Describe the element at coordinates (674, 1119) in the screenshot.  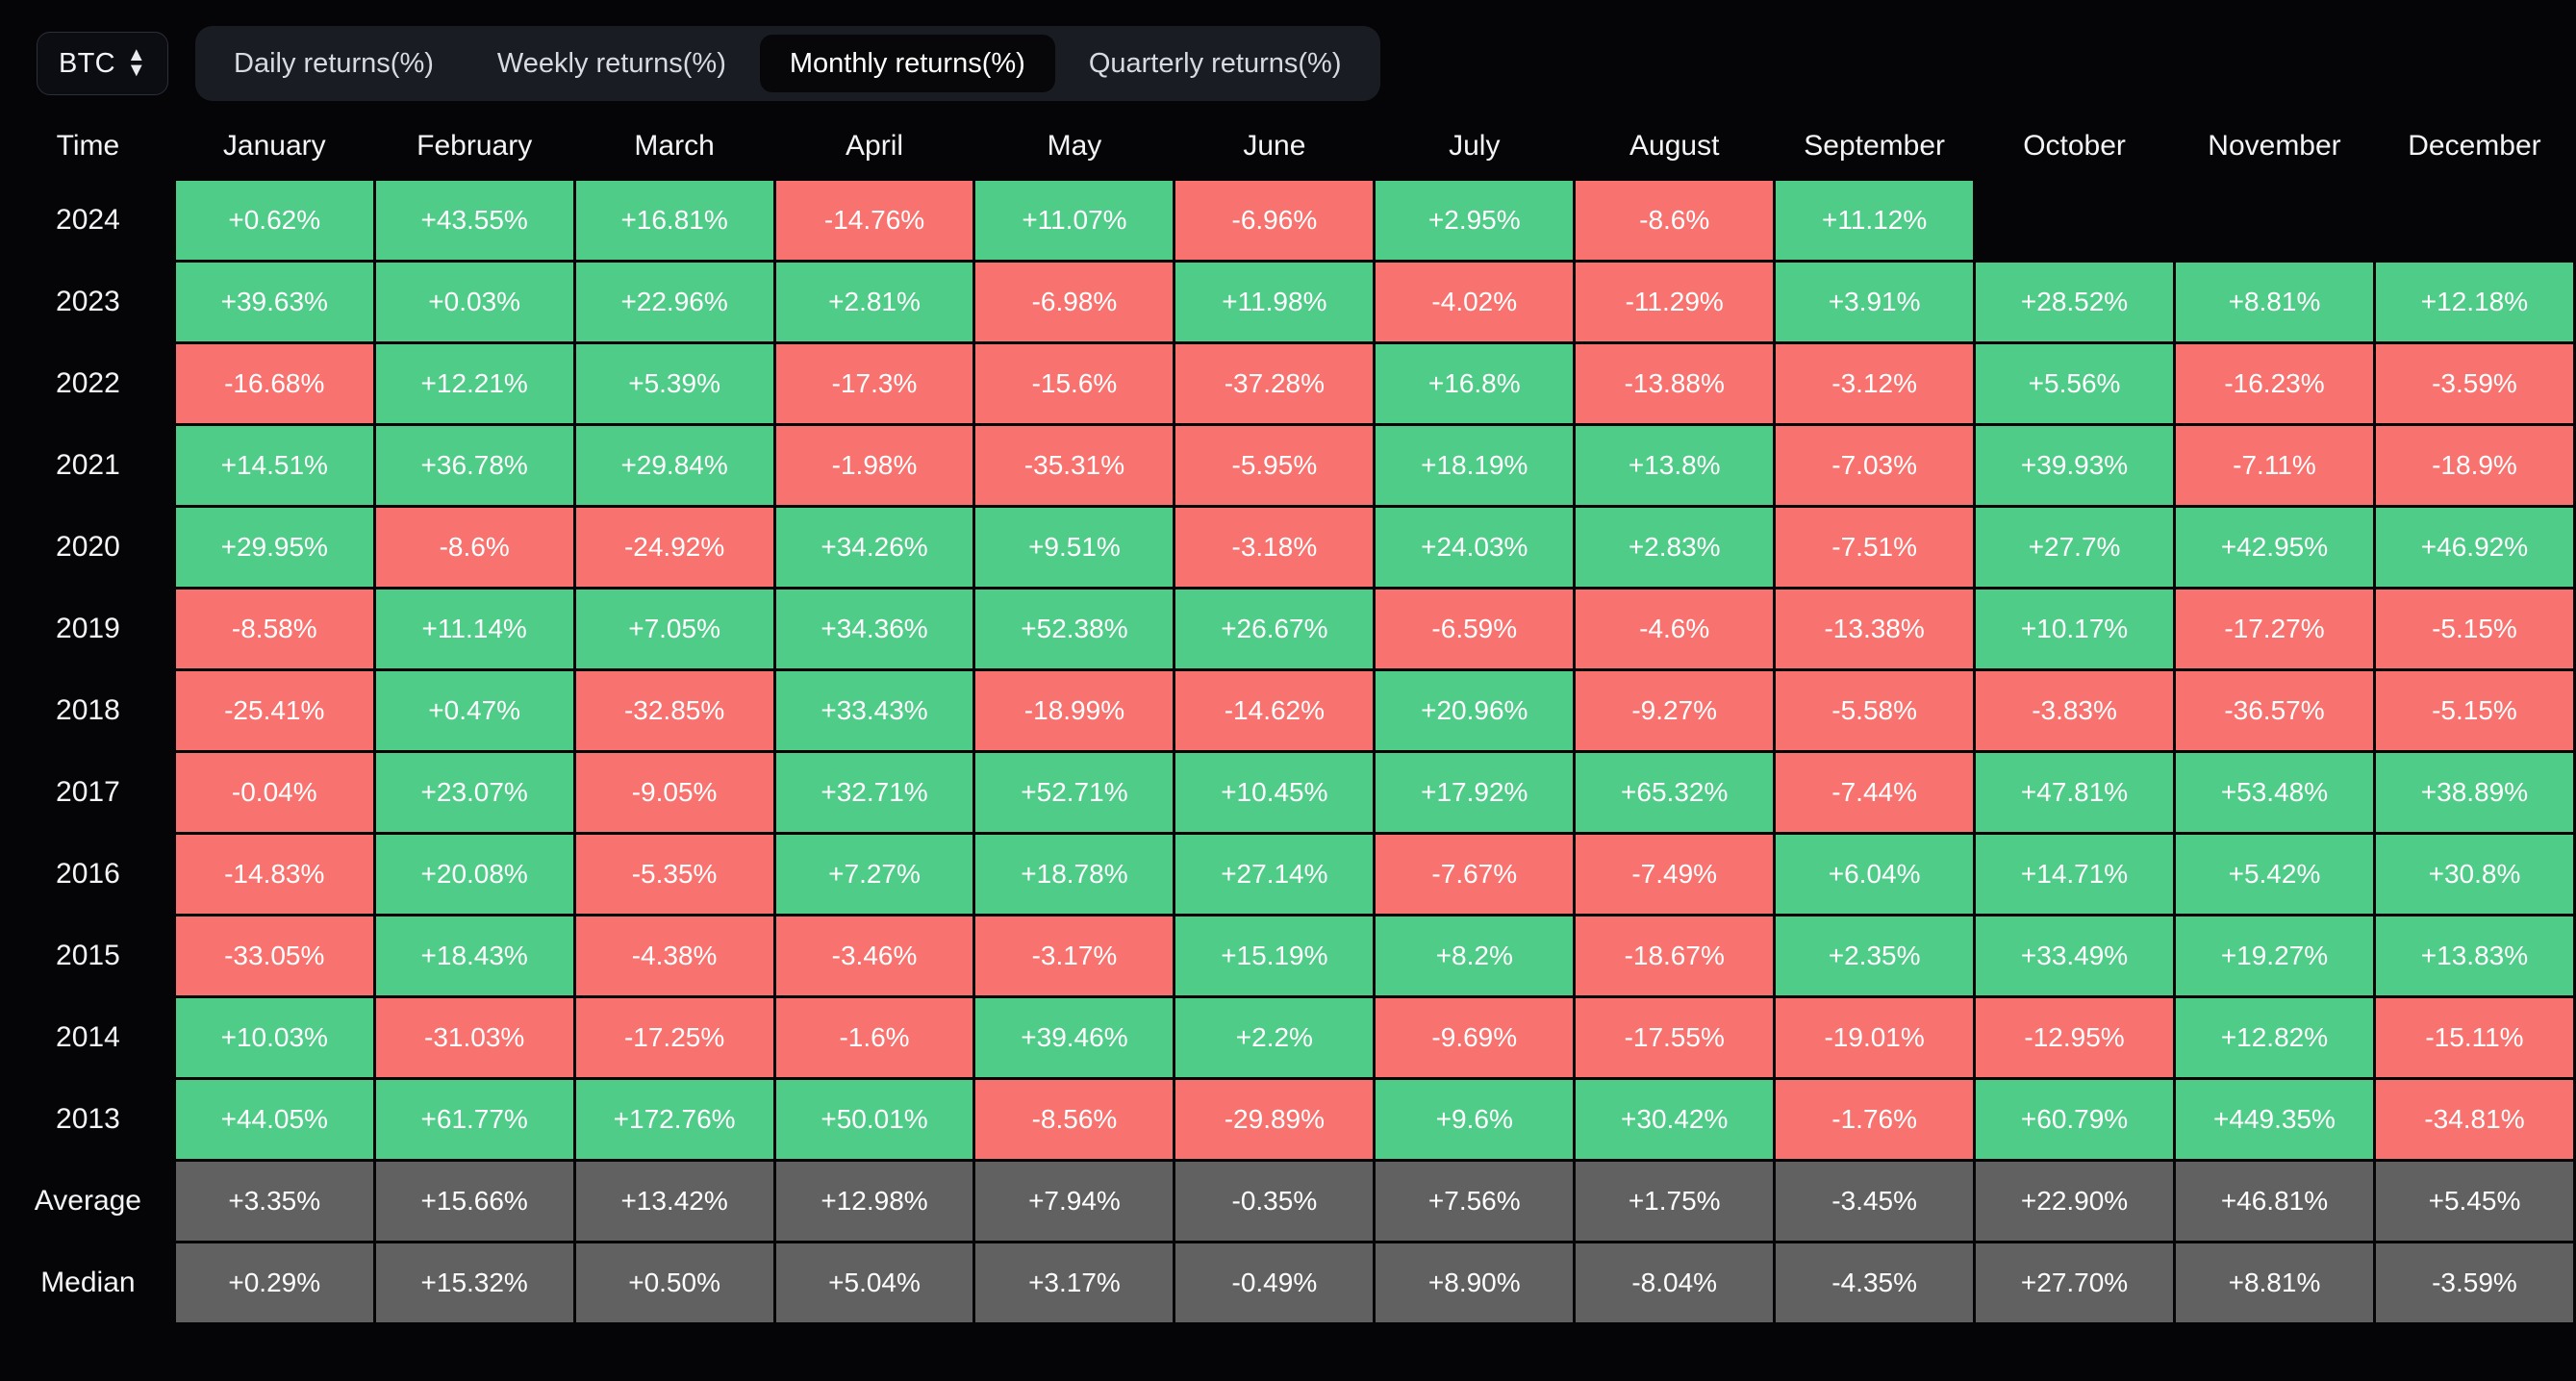
I see `heatmap-cell: +172.76%` at that location.